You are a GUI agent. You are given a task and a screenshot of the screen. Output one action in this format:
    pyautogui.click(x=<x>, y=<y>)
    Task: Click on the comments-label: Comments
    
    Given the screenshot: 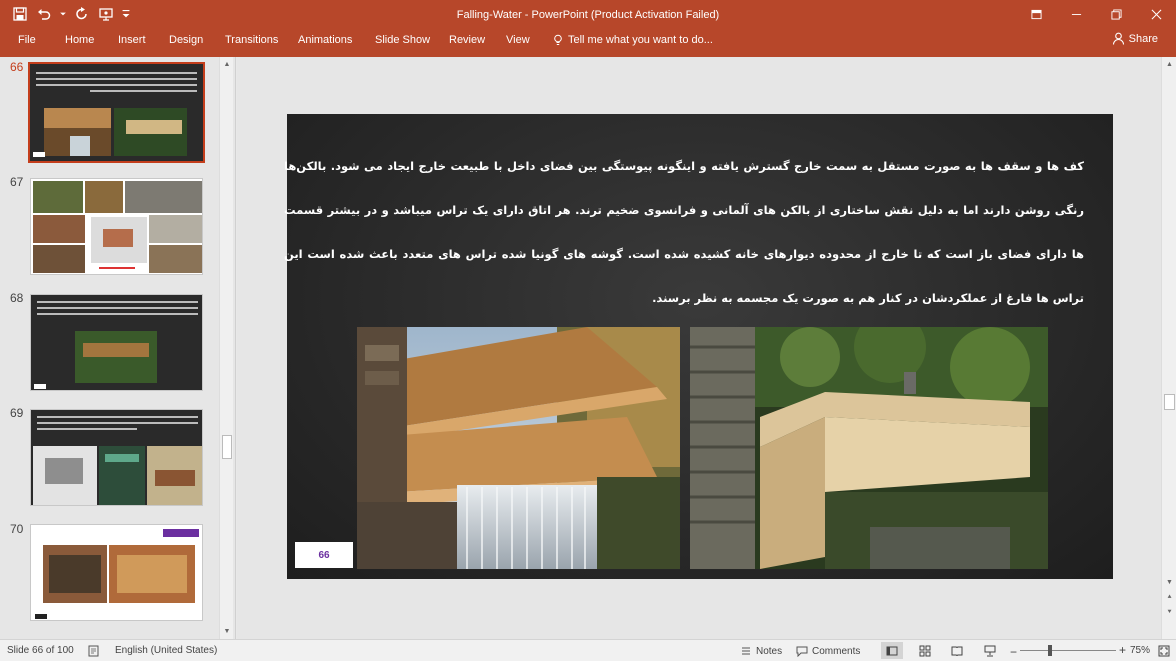 What is the action you would take?
    pyautogui.click(x=836, y=651)
    